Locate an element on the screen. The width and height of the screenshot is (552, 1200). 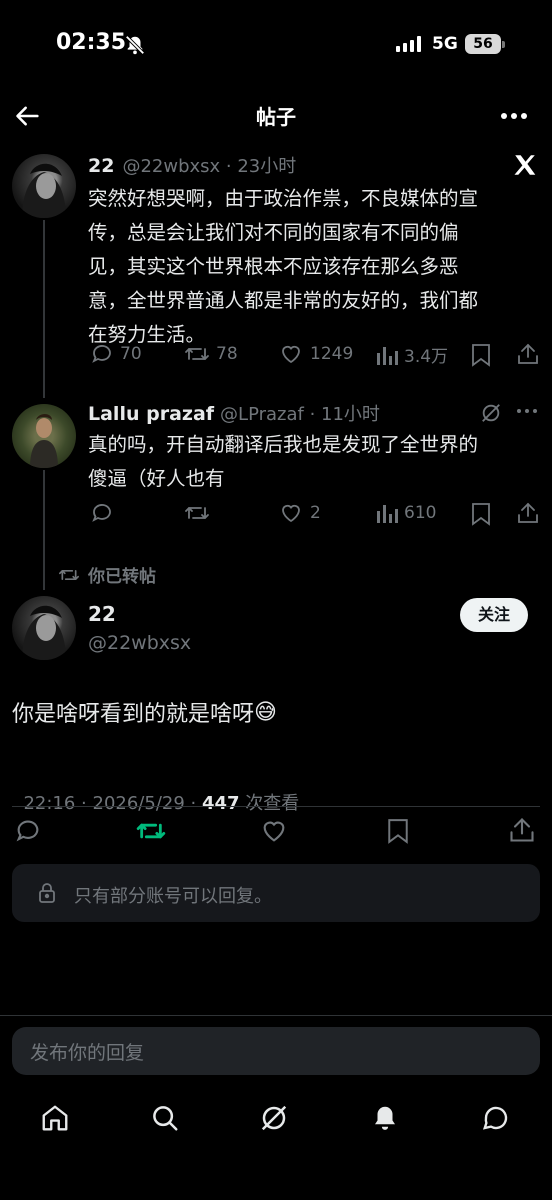
views-button: 3.4万 is located at coordinates (412, 354).